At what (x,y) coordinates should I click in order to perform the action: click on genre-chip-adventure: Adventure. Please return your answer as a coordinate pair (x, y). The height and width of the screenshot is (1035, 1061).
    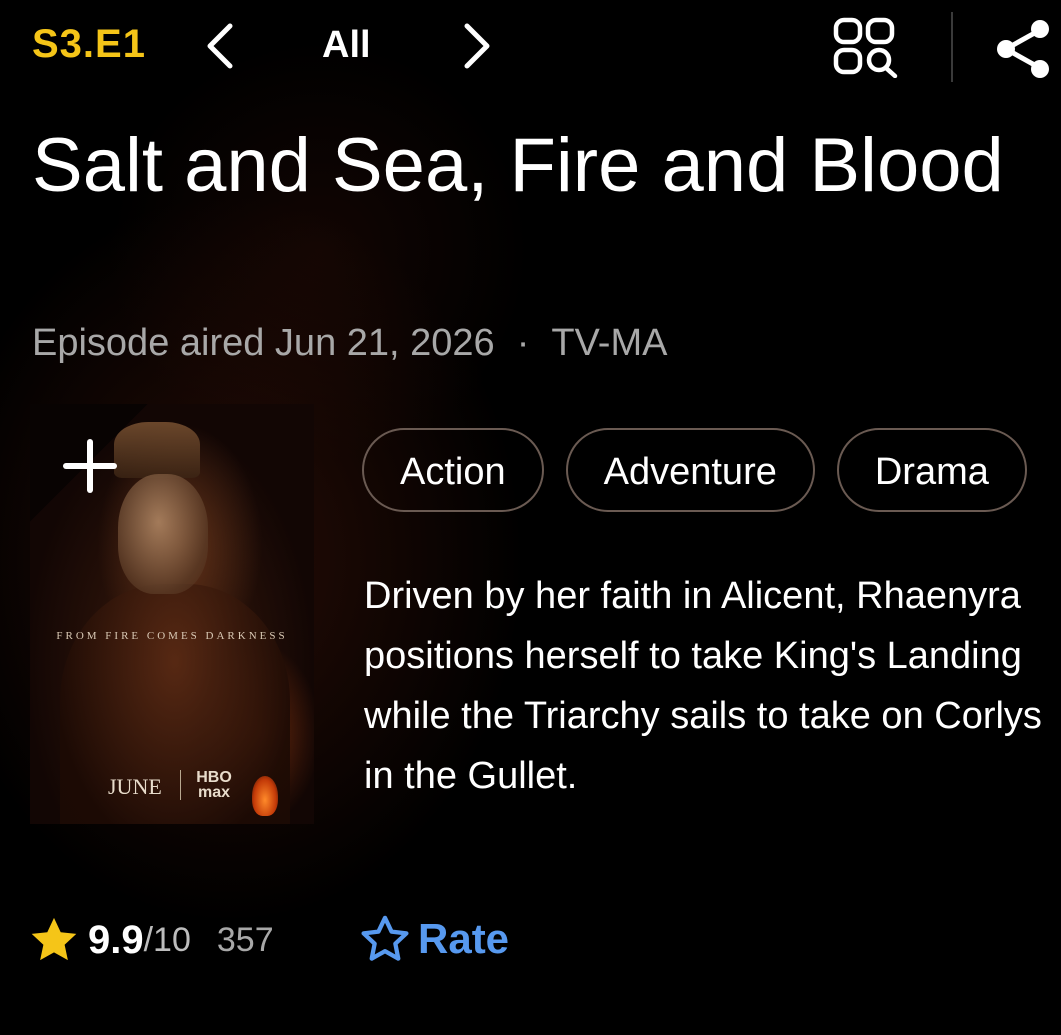
    Looking at the image, I should click on (690, 470).